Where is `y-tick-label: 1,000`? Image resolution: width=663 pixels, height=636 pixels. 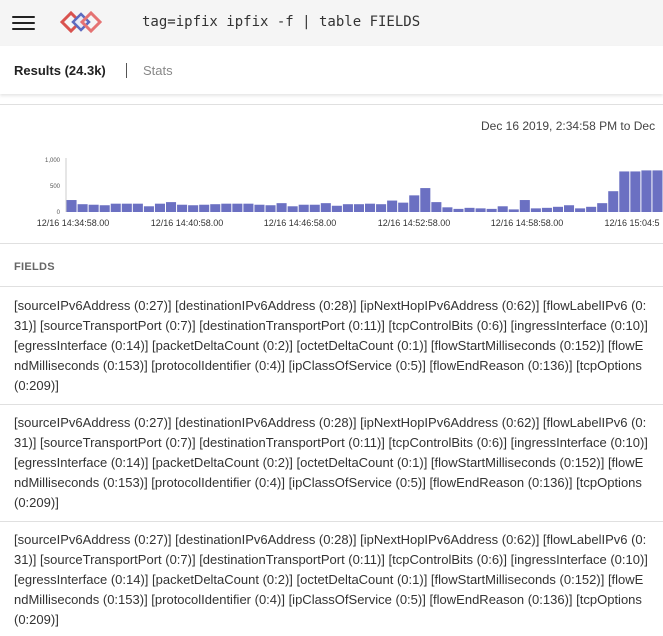 y-tick-label: 1,000 is located at coordinates (53, 161).